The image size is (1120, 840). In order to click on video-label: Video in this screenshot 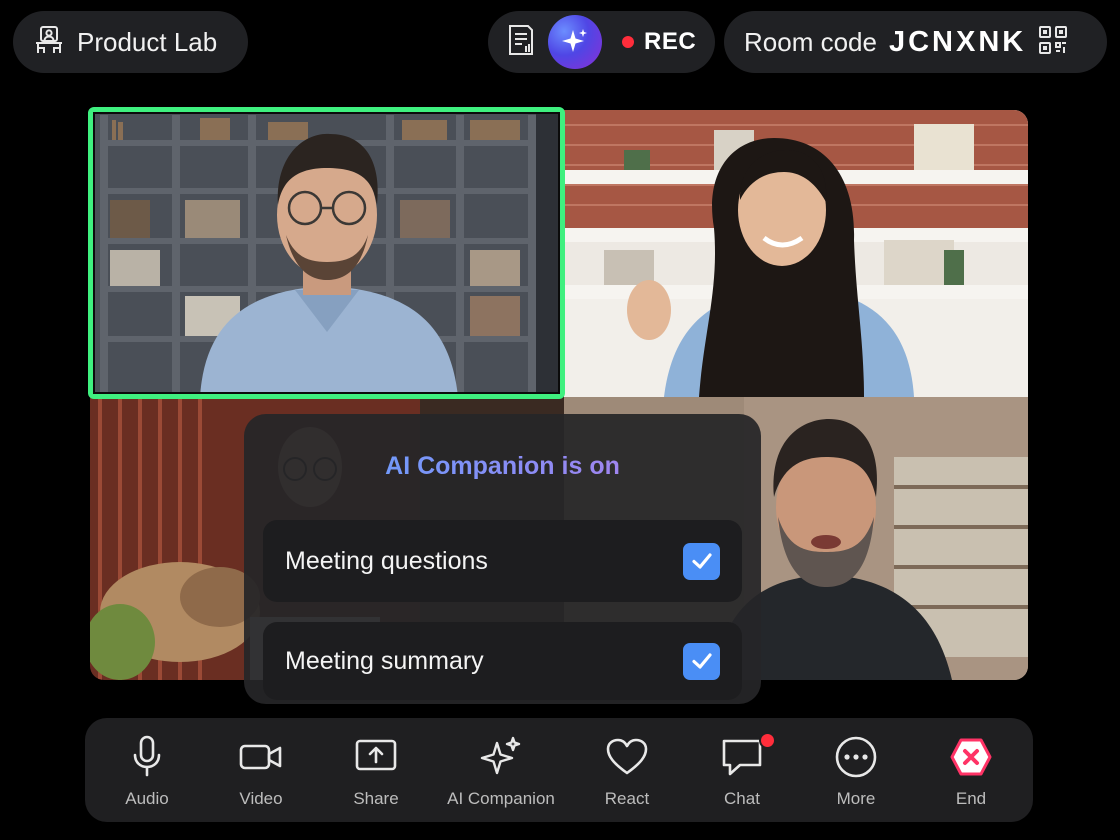, I will do `click(261, 798)`.